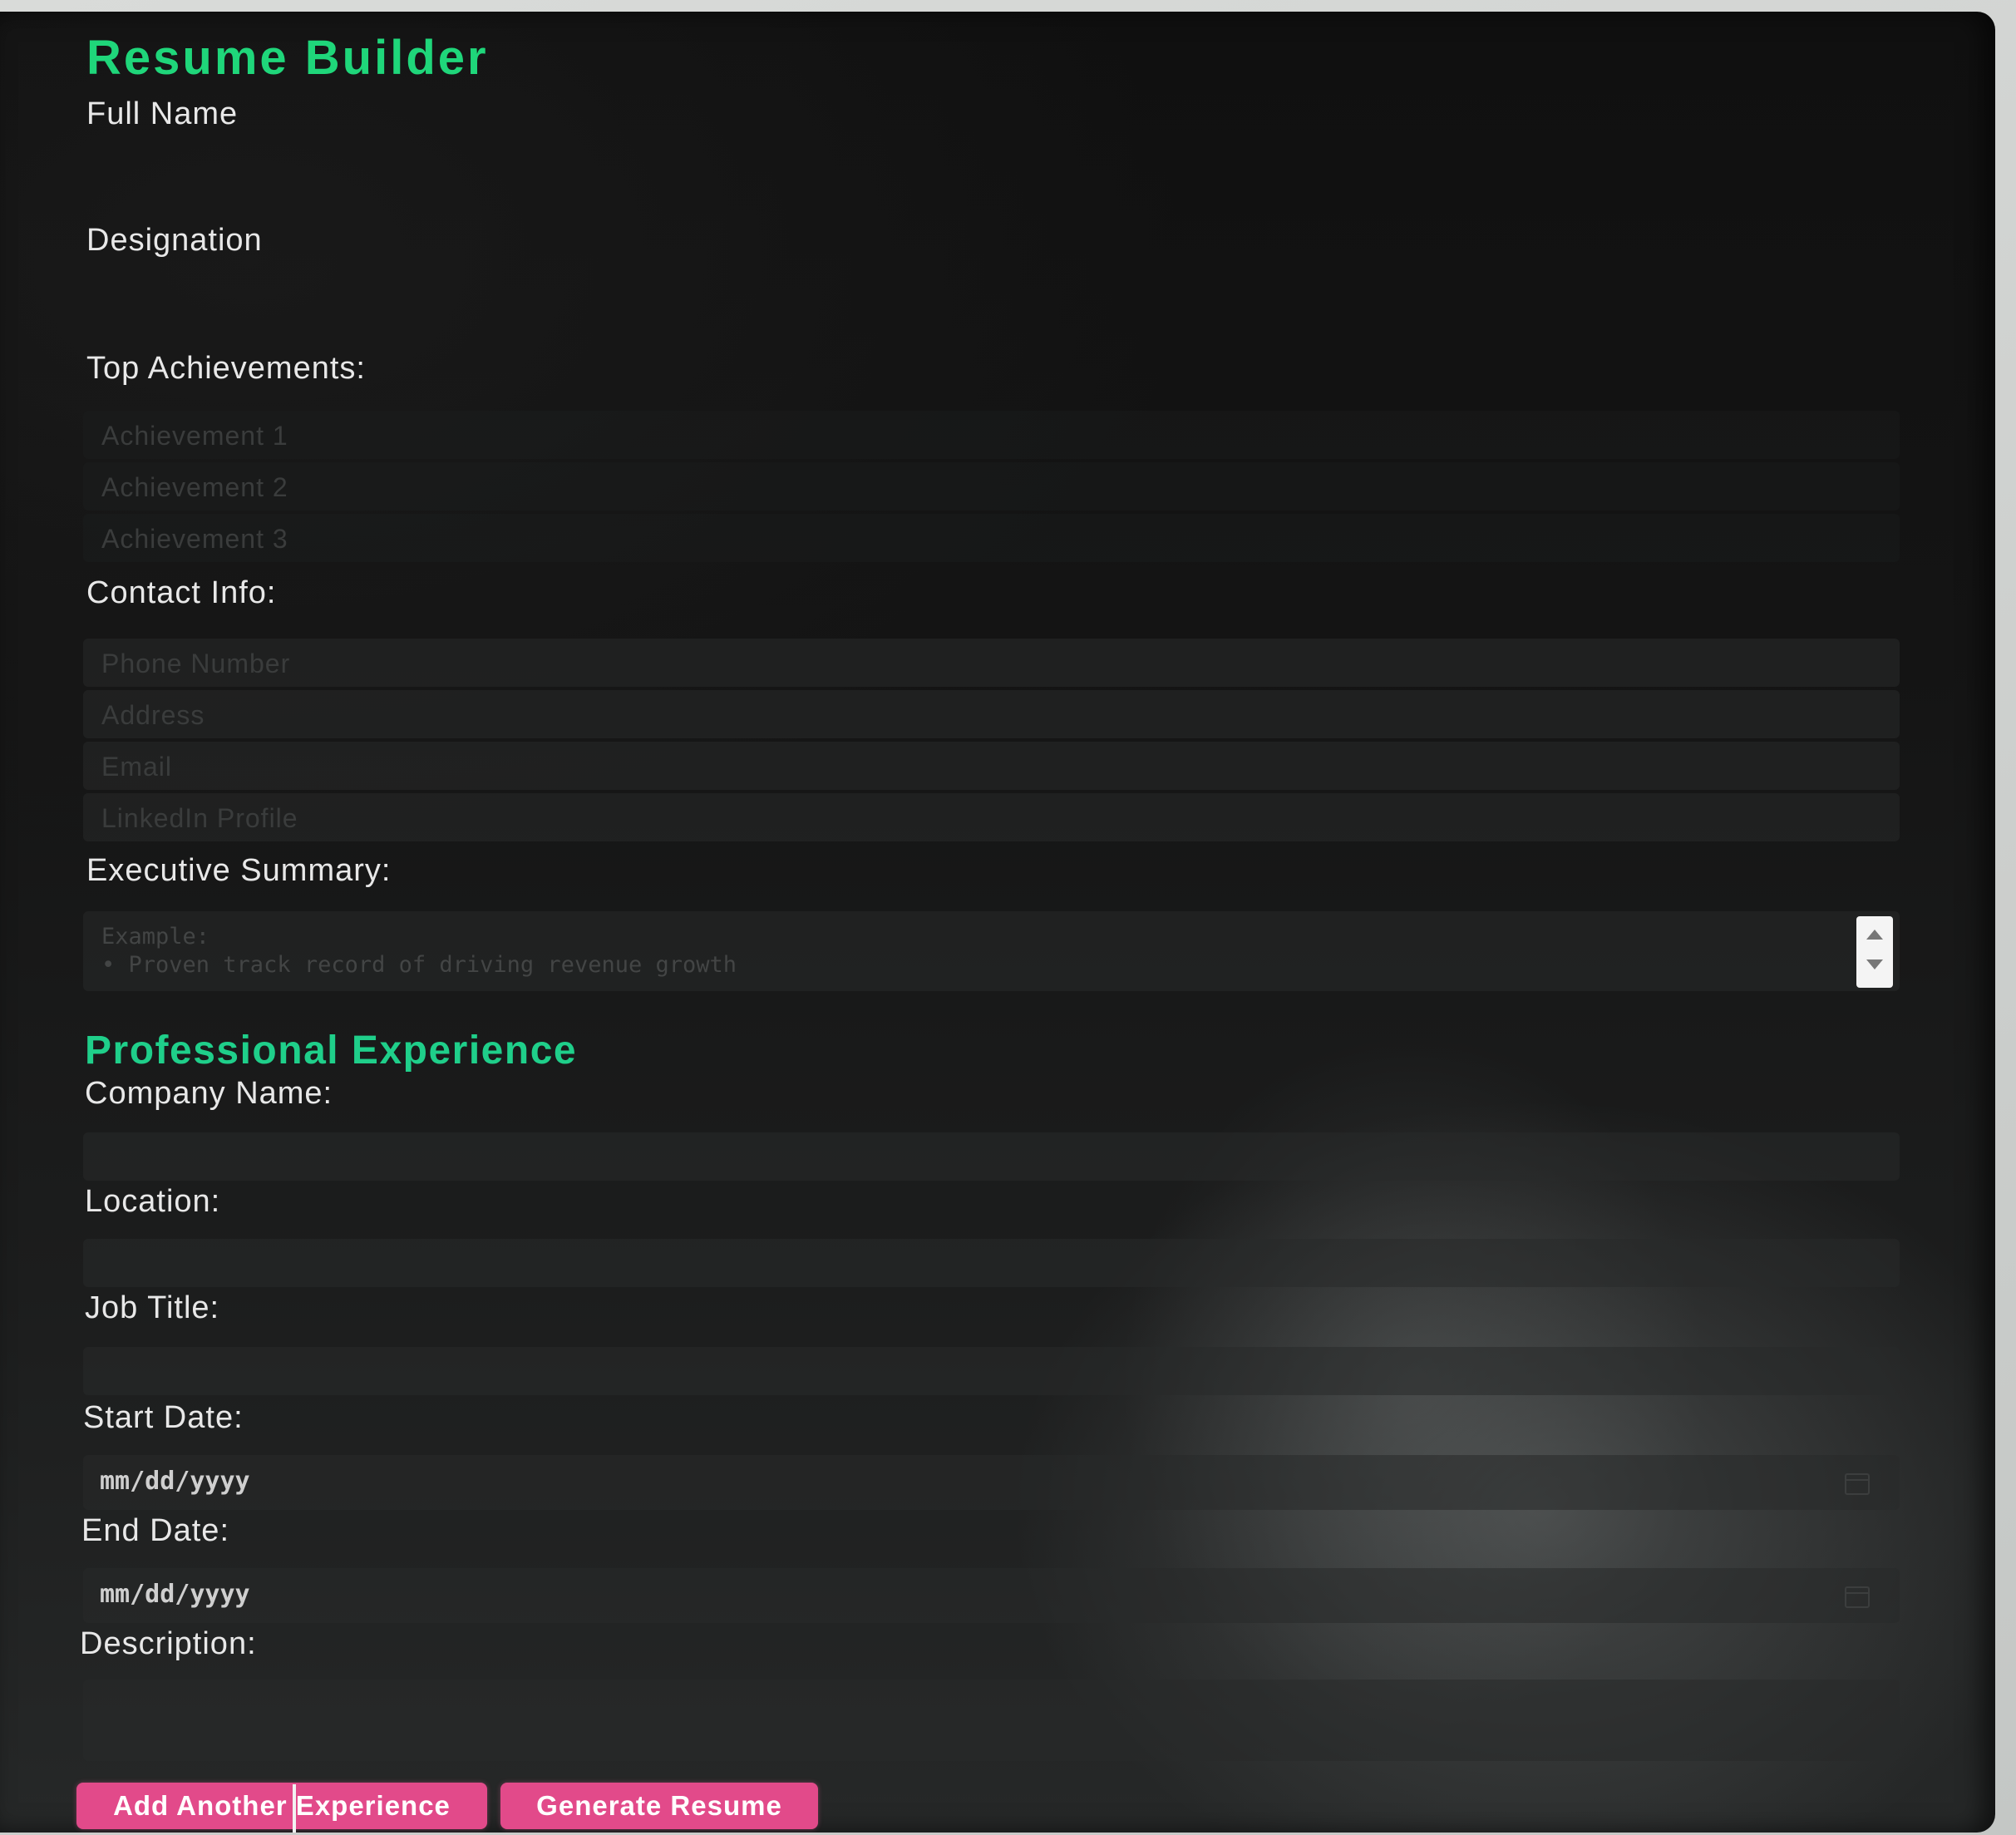 Image resolution: width=2016 pixels, height=1835 pixels. What do you see at coordinates (992, 663) in the screenshot?
I see `phone-input: Phone Number` at bounding box center [992, 663].